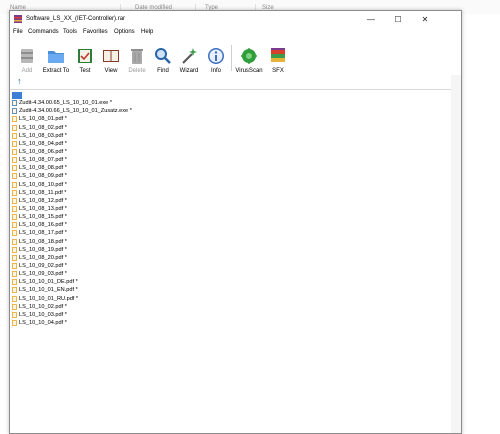  What do you see at coordinates (72, 144) in the screenshot?
I see `file-row: LS_10_08_04.pdf *` at bounding box center [72, 144].